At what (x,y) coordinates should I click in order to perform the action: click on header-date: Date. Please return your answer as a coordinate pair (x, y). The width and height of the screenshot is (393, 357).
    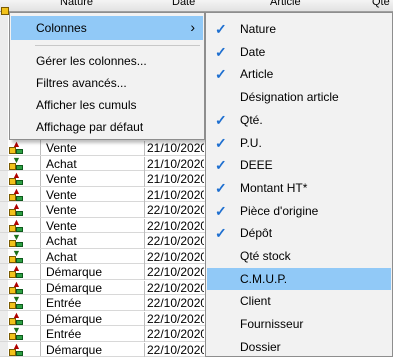
    Looking at the image, I should click on (183, 4).